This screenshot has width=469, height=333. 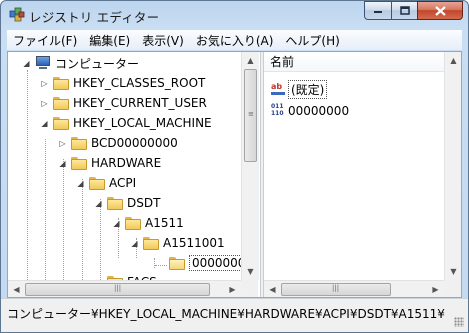 I want to click on tree-node-a1511001: ◢ A1511001, so click(x=177, y=243).